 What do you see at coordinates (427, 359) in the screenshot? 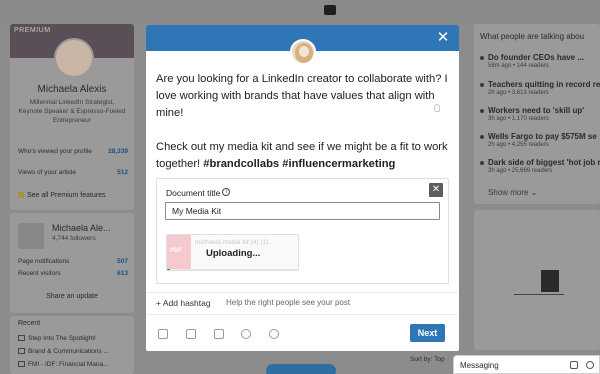
I see `sort-by-dropdown: Sort by: Top` at bounding box center [427, 359].